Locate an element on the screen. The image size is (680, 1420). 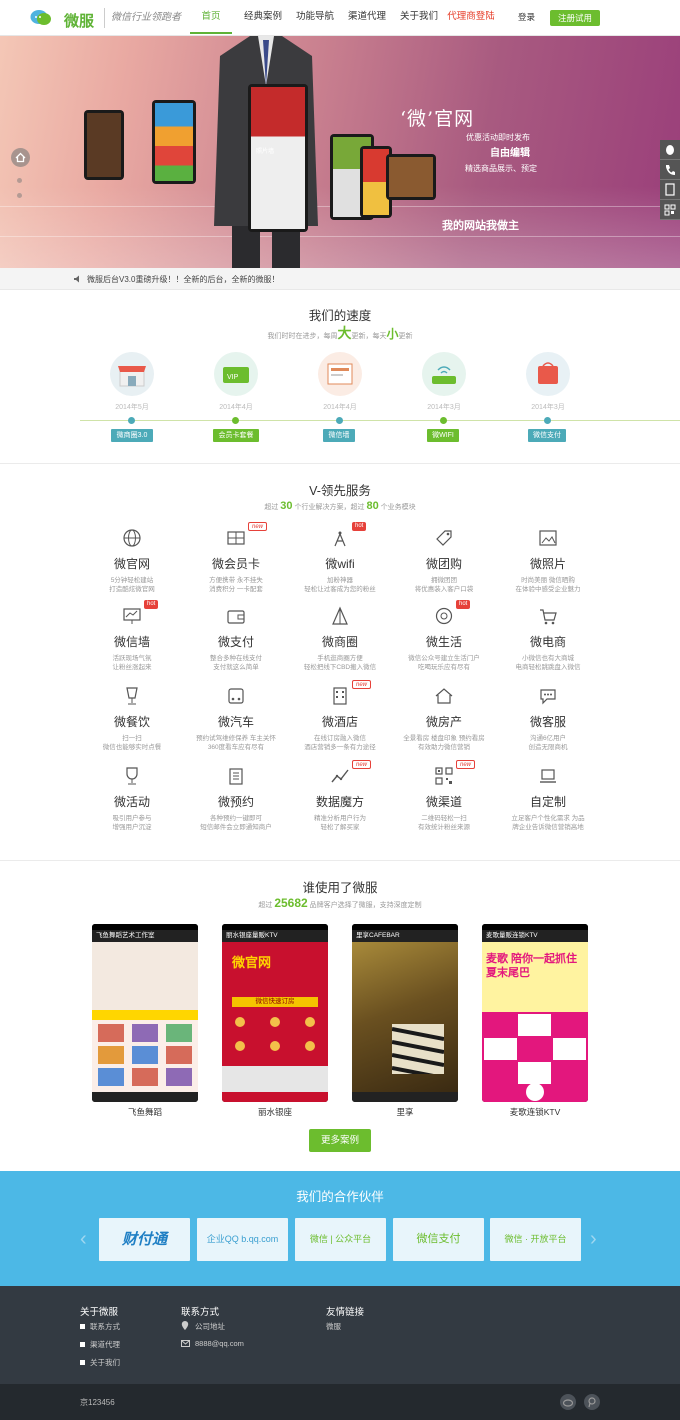
store-icon is located at coordinates (340, 615).